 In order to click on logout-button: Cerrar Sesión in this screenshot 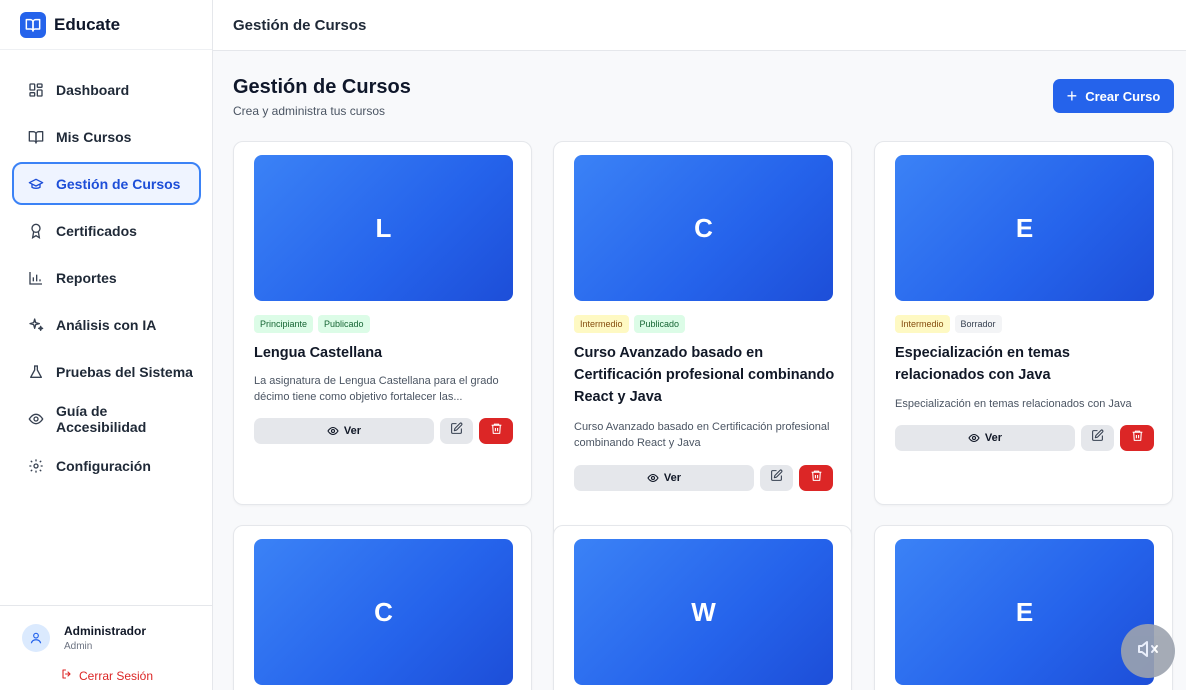, I will do `click(107, 675)`.